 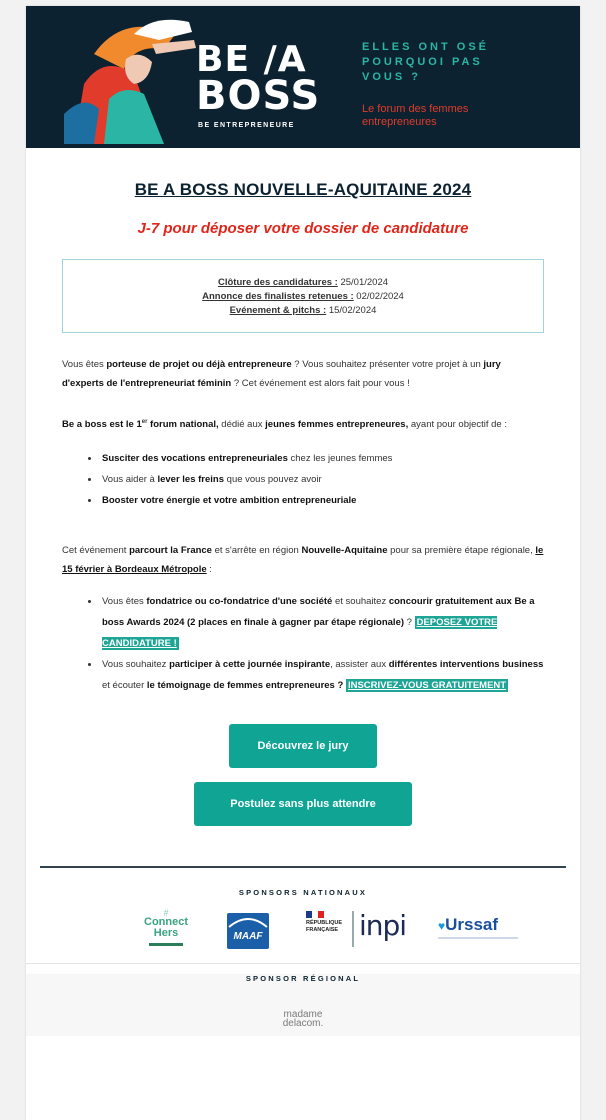 What do you see at coordinates (337, 425) in the screenshot?
I see `bold-text: jeunes femmes entrepreneures,` at bounding box center [337, 425].